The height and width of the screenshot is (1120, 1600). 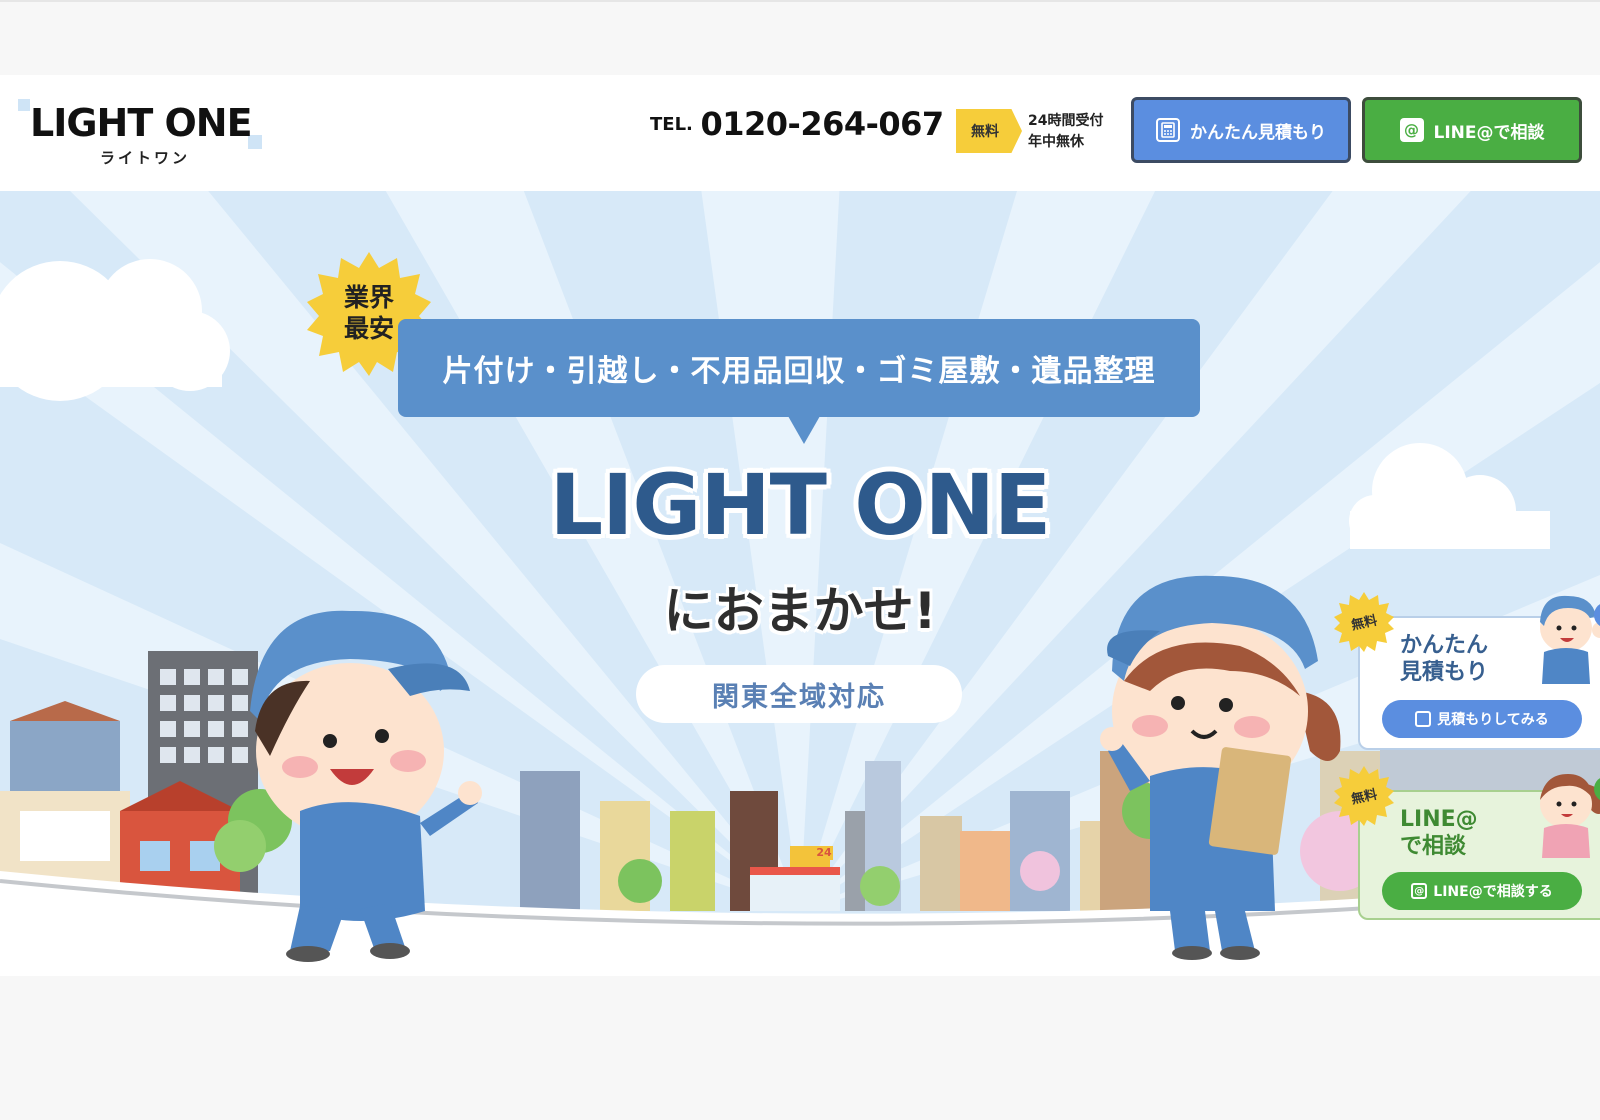 I want to click on line-consult-widget-label: LINE@で相談する, so click(x=1493, y=892).